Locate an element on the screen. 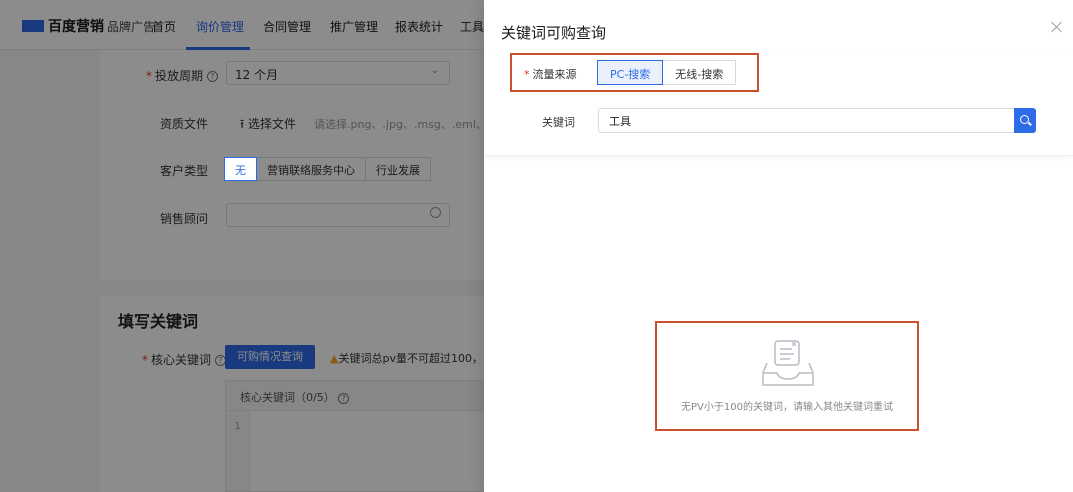  traffic-mobile-search: 无线-搜索 is located at coordinates (699, 72).